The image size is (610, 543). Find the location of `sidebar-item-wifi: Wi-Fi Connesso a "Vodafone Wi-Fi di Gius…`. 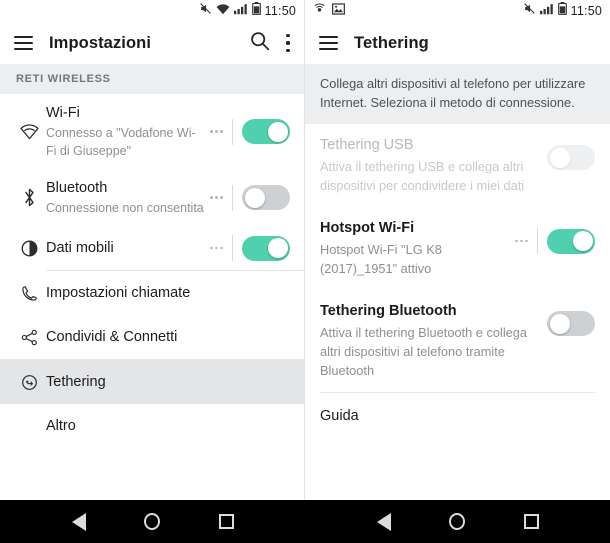

sidebar-item-wifi: Wi-Fi Connesso a "Vodafone Wi-Fi di Gius… is located at coordinates (152, 131).